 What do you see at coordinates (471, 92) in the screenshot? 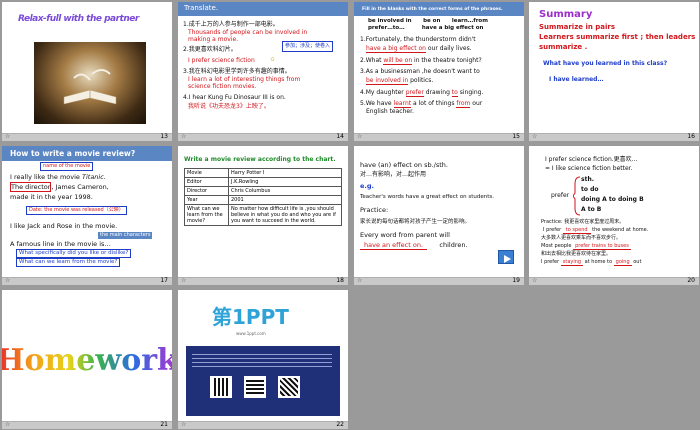
I see `question-text: singing.` at bounding box center [471, 92].